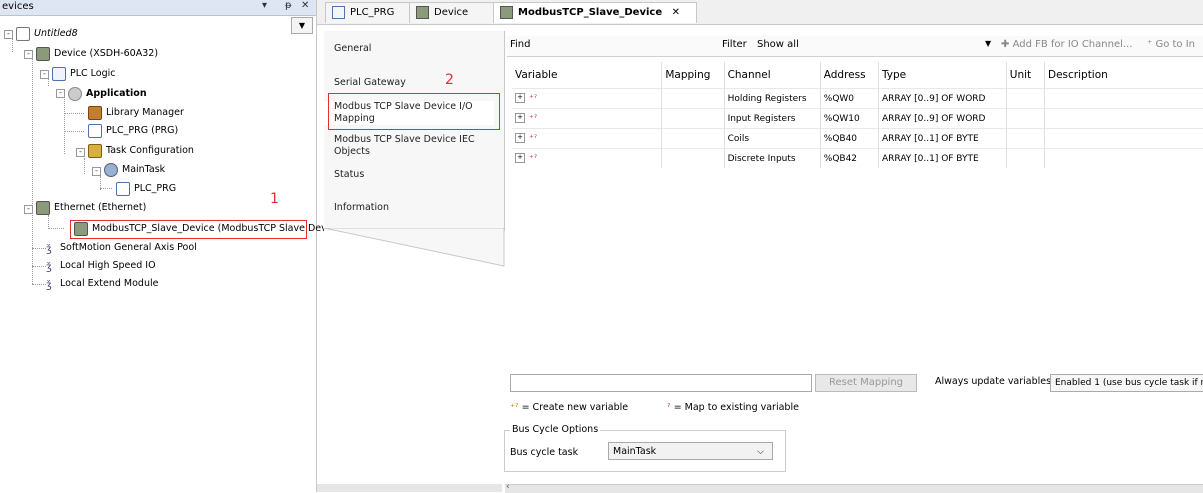 The image size is (1203, 493). What do you see at coordinates (91, 208) in the screenshot?
I see `tree-node-ethernet: Ethernet (Ethernet)` at bounding box center [91, 208].